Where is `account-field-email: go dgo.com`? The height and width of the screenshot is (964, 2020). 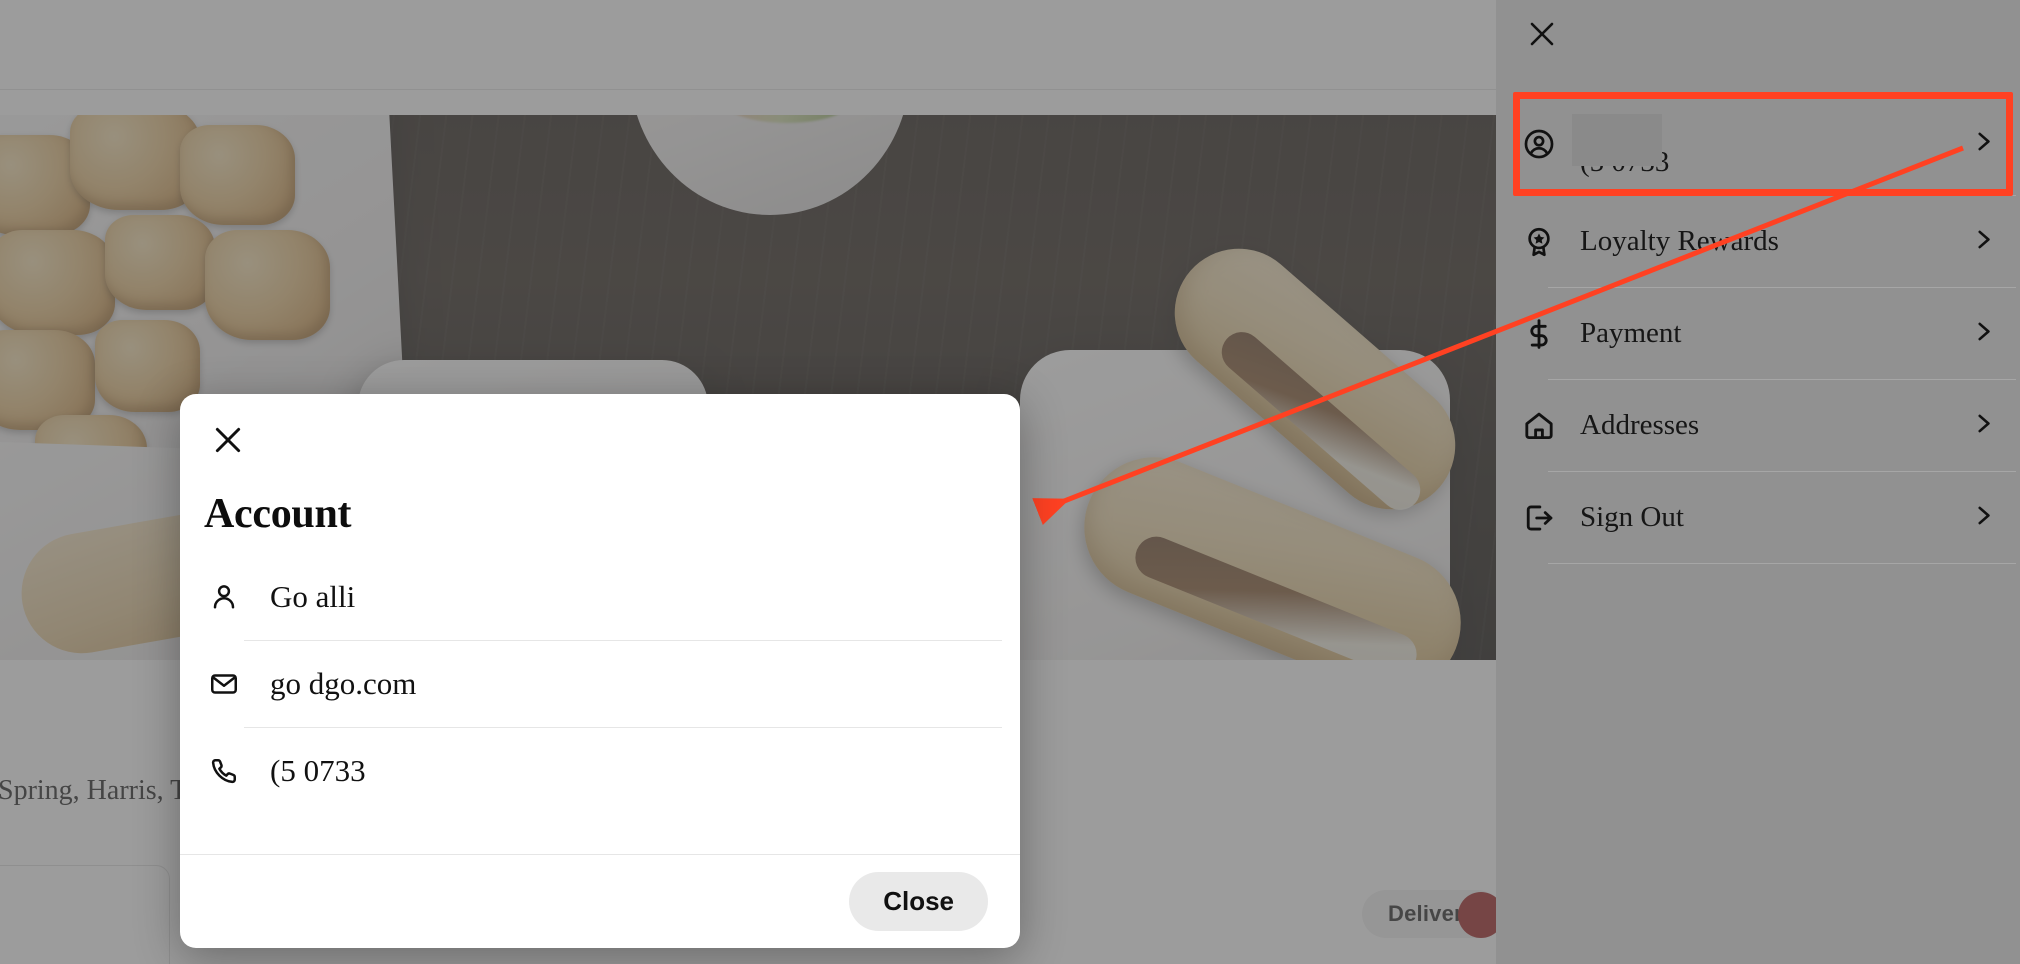 account-field-email: go dgo.com is located at coordinates (600, 684).